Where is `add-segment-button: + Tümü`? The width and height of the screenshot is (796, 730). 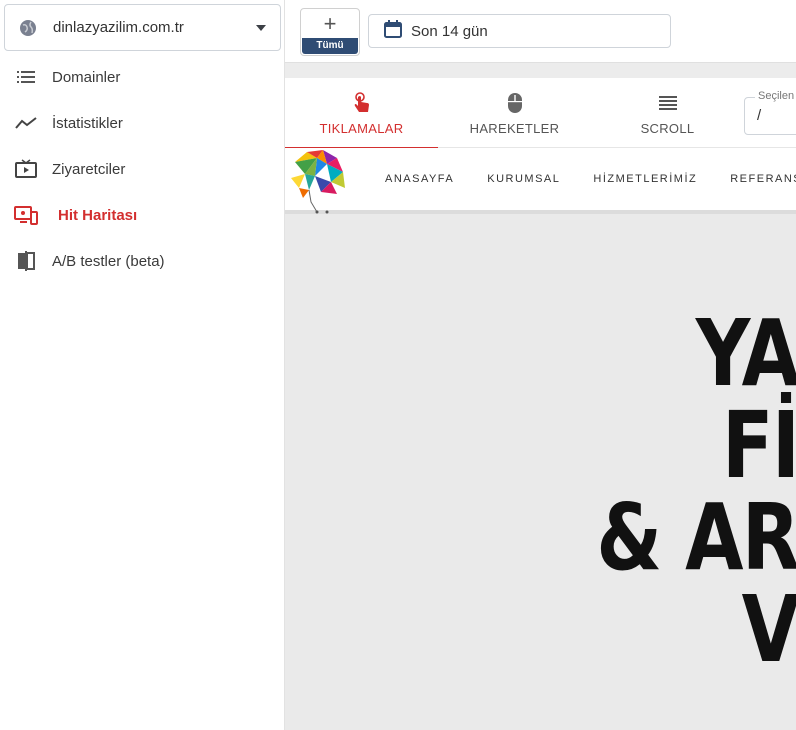
add-segment-button: + Tümü is located at coordinates (330, 32).